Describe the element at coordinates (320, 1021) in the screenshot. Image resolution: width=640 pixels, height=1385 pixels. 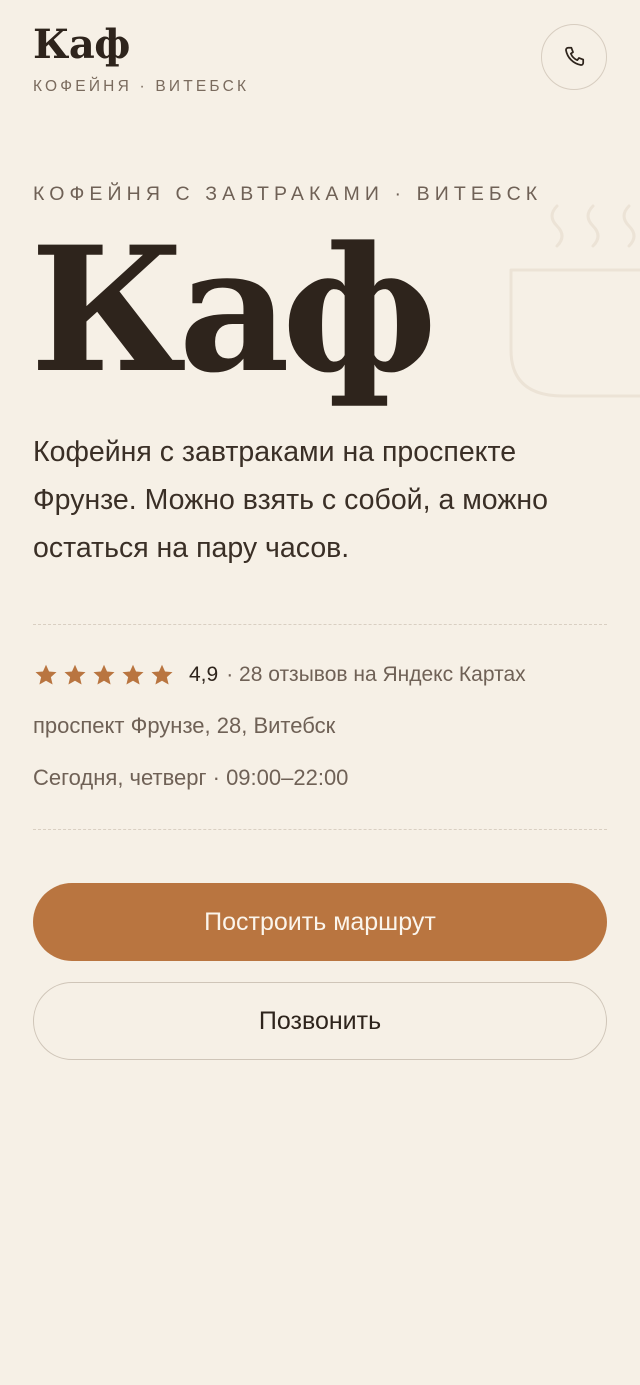
I see `call-button: Позвонить` at that location.